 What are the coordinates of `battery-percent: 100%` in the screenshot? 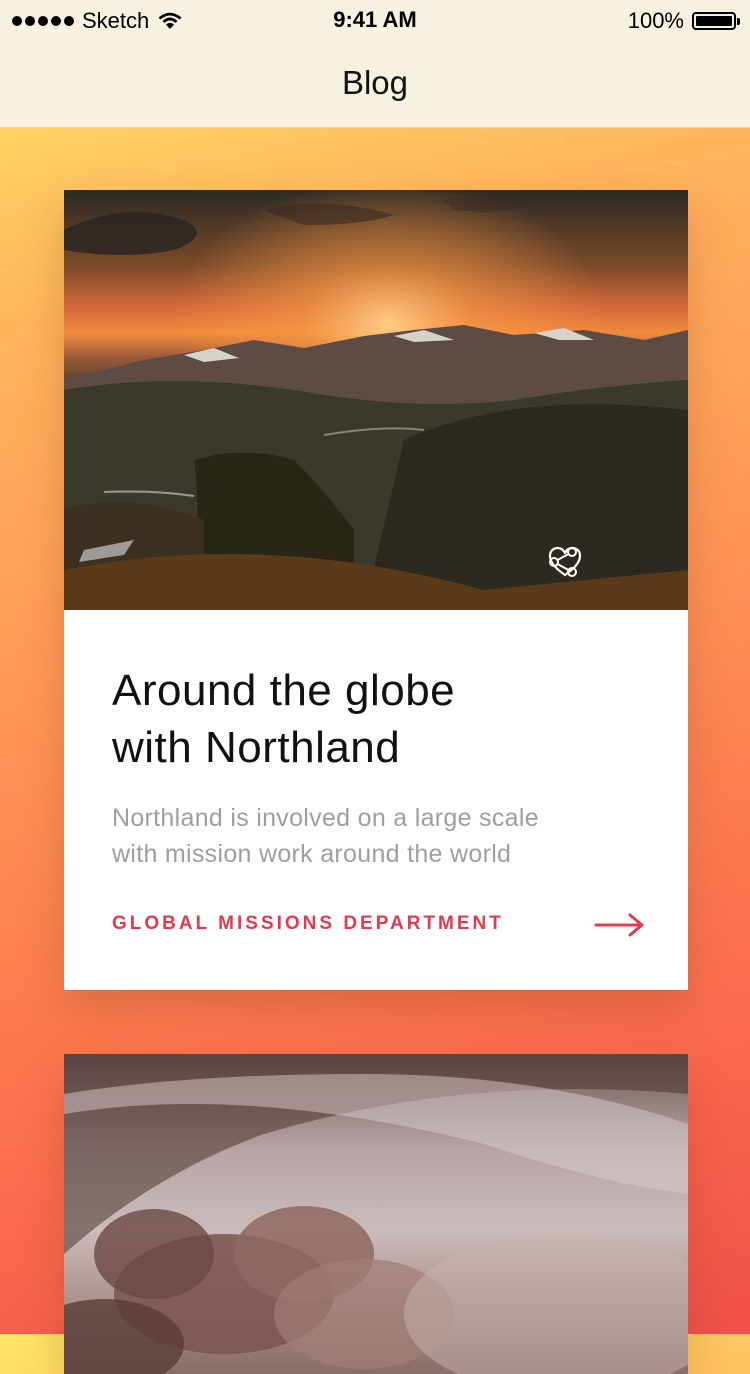 It's located at (655, 20).